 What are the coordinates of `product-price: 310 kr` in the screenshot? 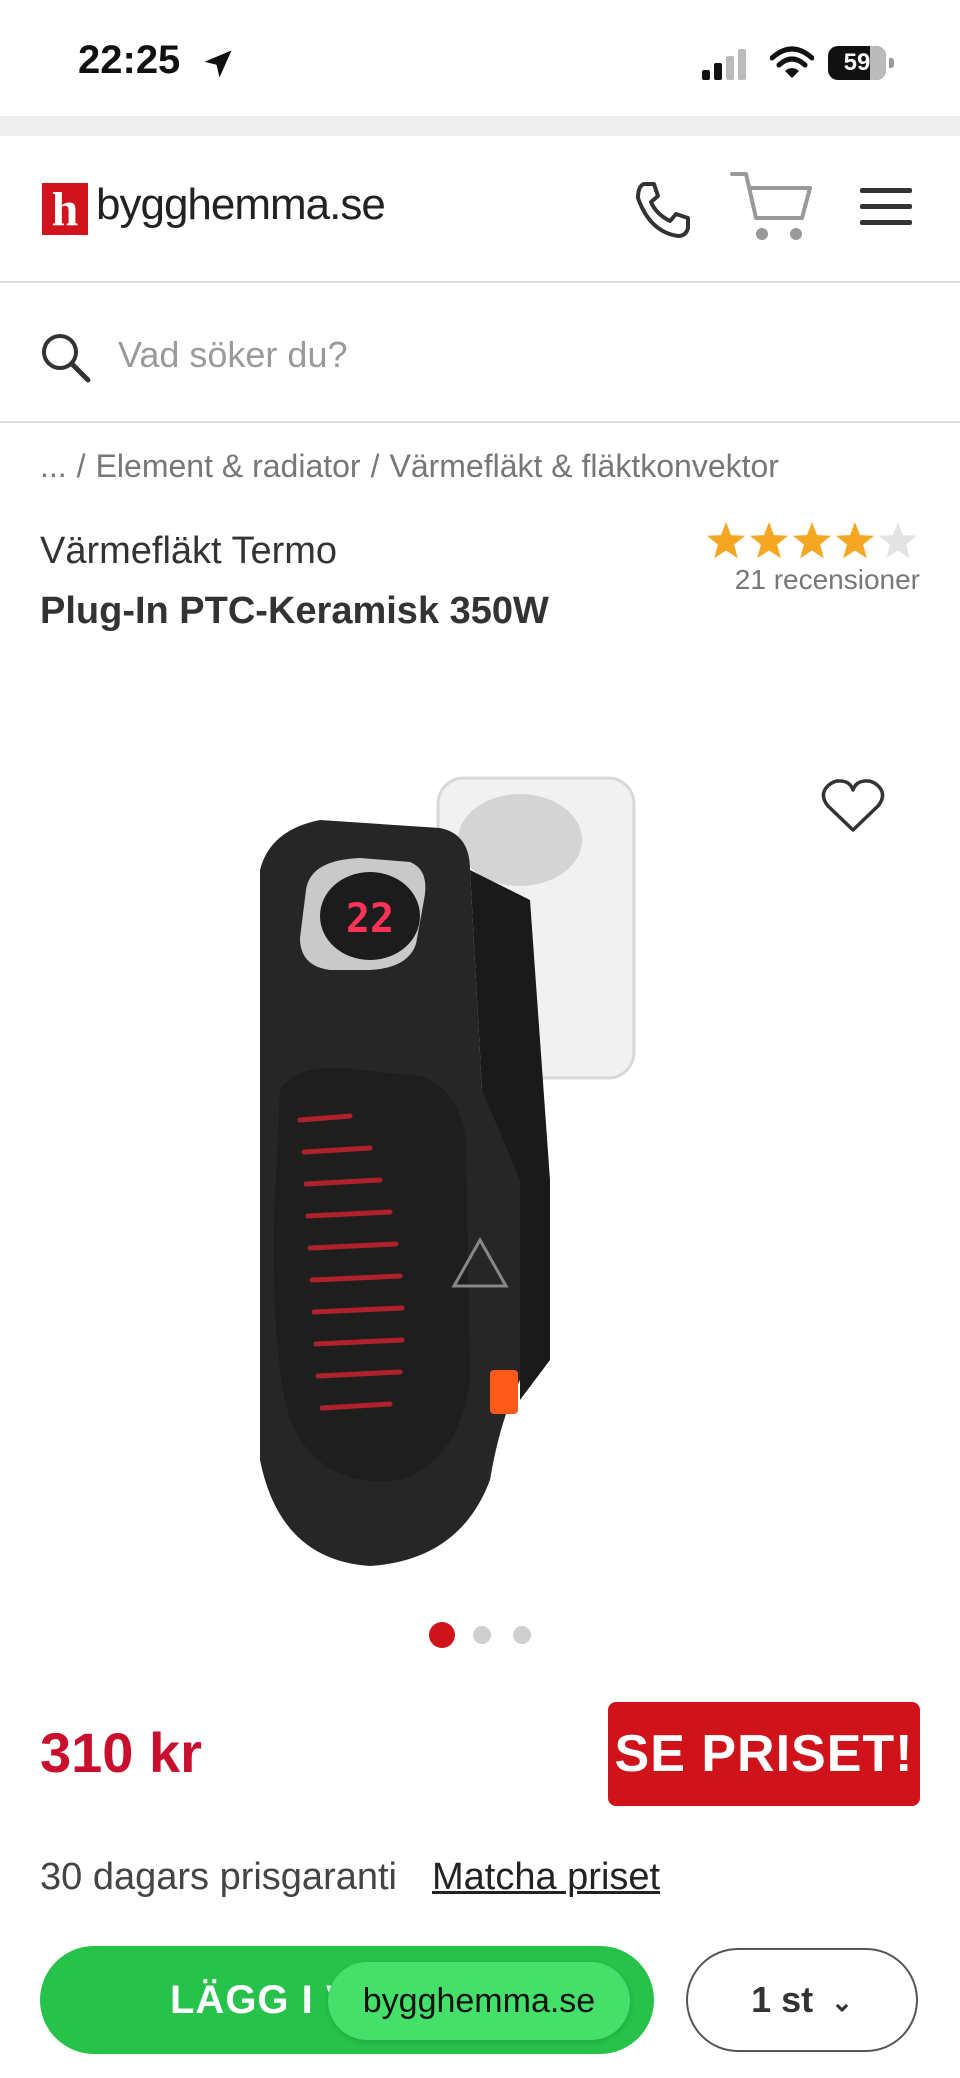 It's located at (121, 1752).